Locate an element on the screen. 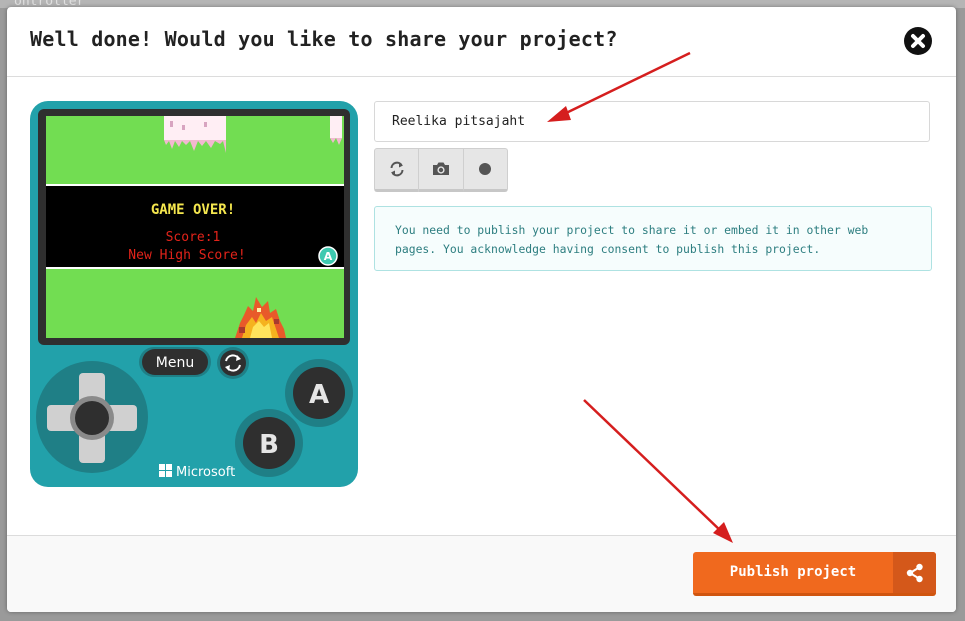 The height and width of the screenshot is (621, 965). take-screenshot-button is located at coordinates (441, 170).